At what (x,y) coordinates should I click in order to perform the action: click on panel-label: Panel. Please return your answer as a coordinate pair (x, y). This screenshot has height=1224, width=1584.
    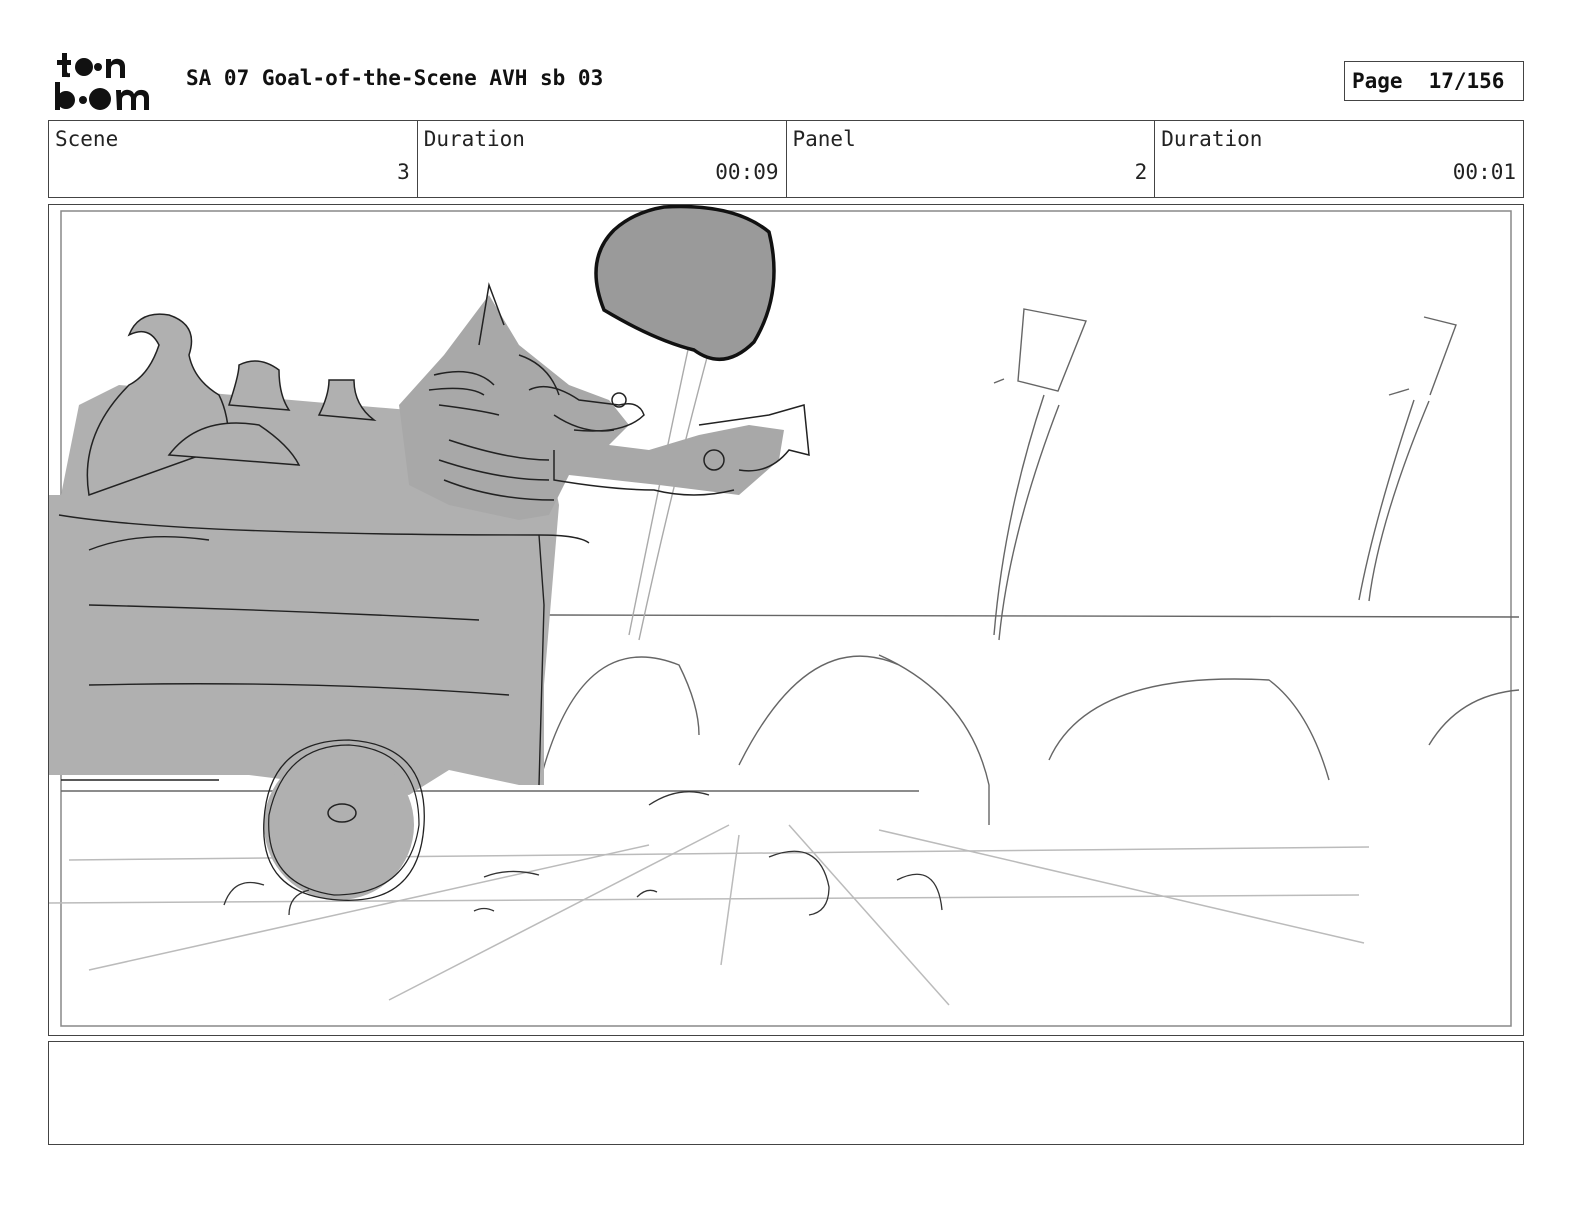
    Looking at the image, I should click on (824, 139).